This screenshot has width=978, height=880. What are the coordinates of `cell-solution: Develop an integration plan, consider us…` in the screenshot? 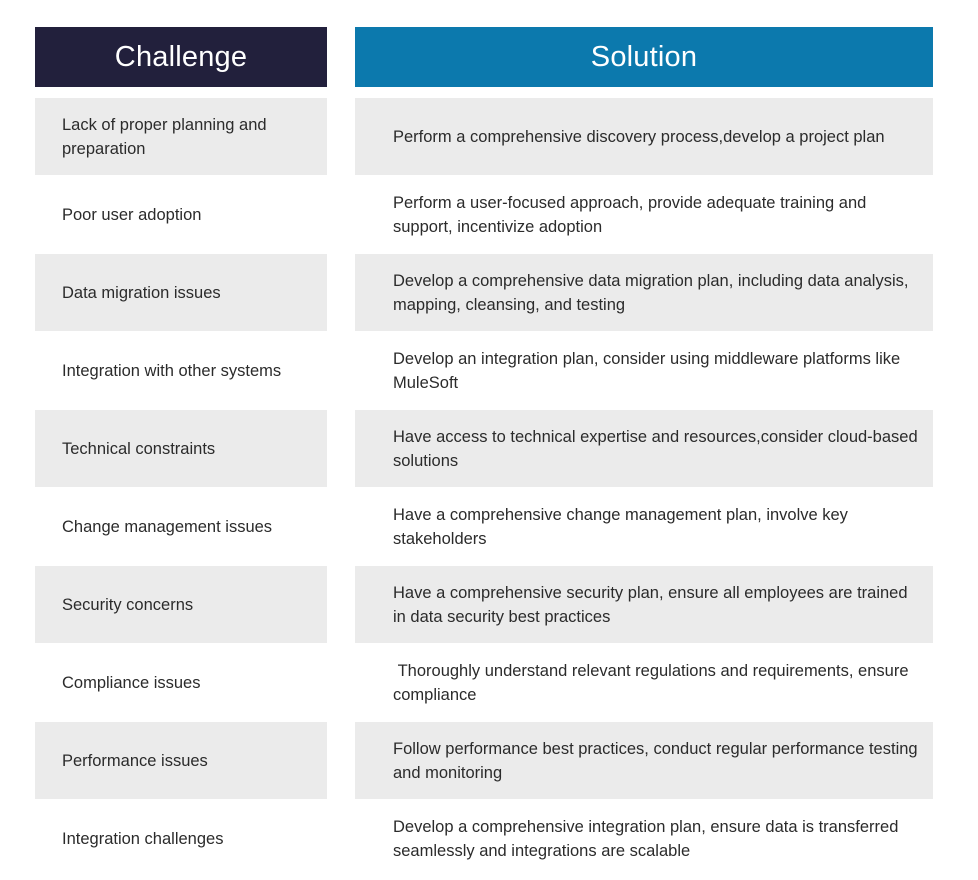 It's located at (644, 370).